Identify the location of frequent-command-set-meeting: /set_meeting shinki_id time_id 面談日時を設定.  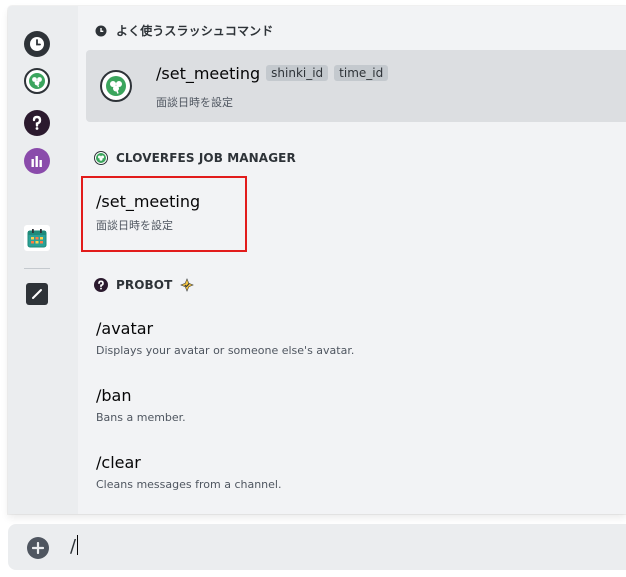
(356, 86).